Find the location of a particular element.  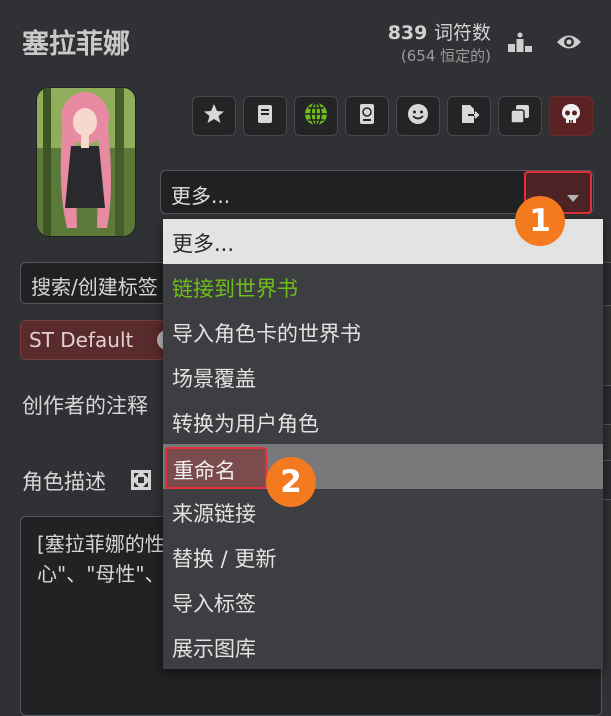

rename-highlight-label: 重命名 is located at coordinates (204, 471).